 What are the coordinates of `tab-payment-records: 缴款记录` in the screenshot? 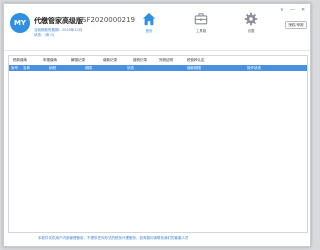 It's located at (110, 60).